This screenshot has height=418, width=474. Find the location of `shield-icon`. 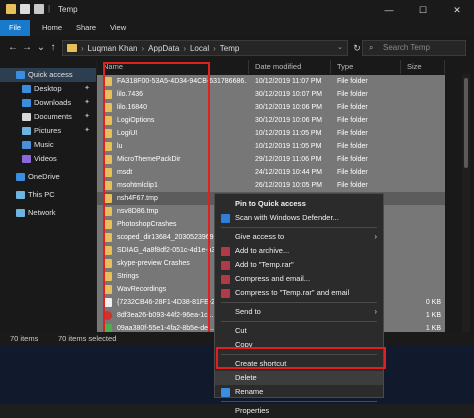

shield-icon is located at coordinates (225, 392).